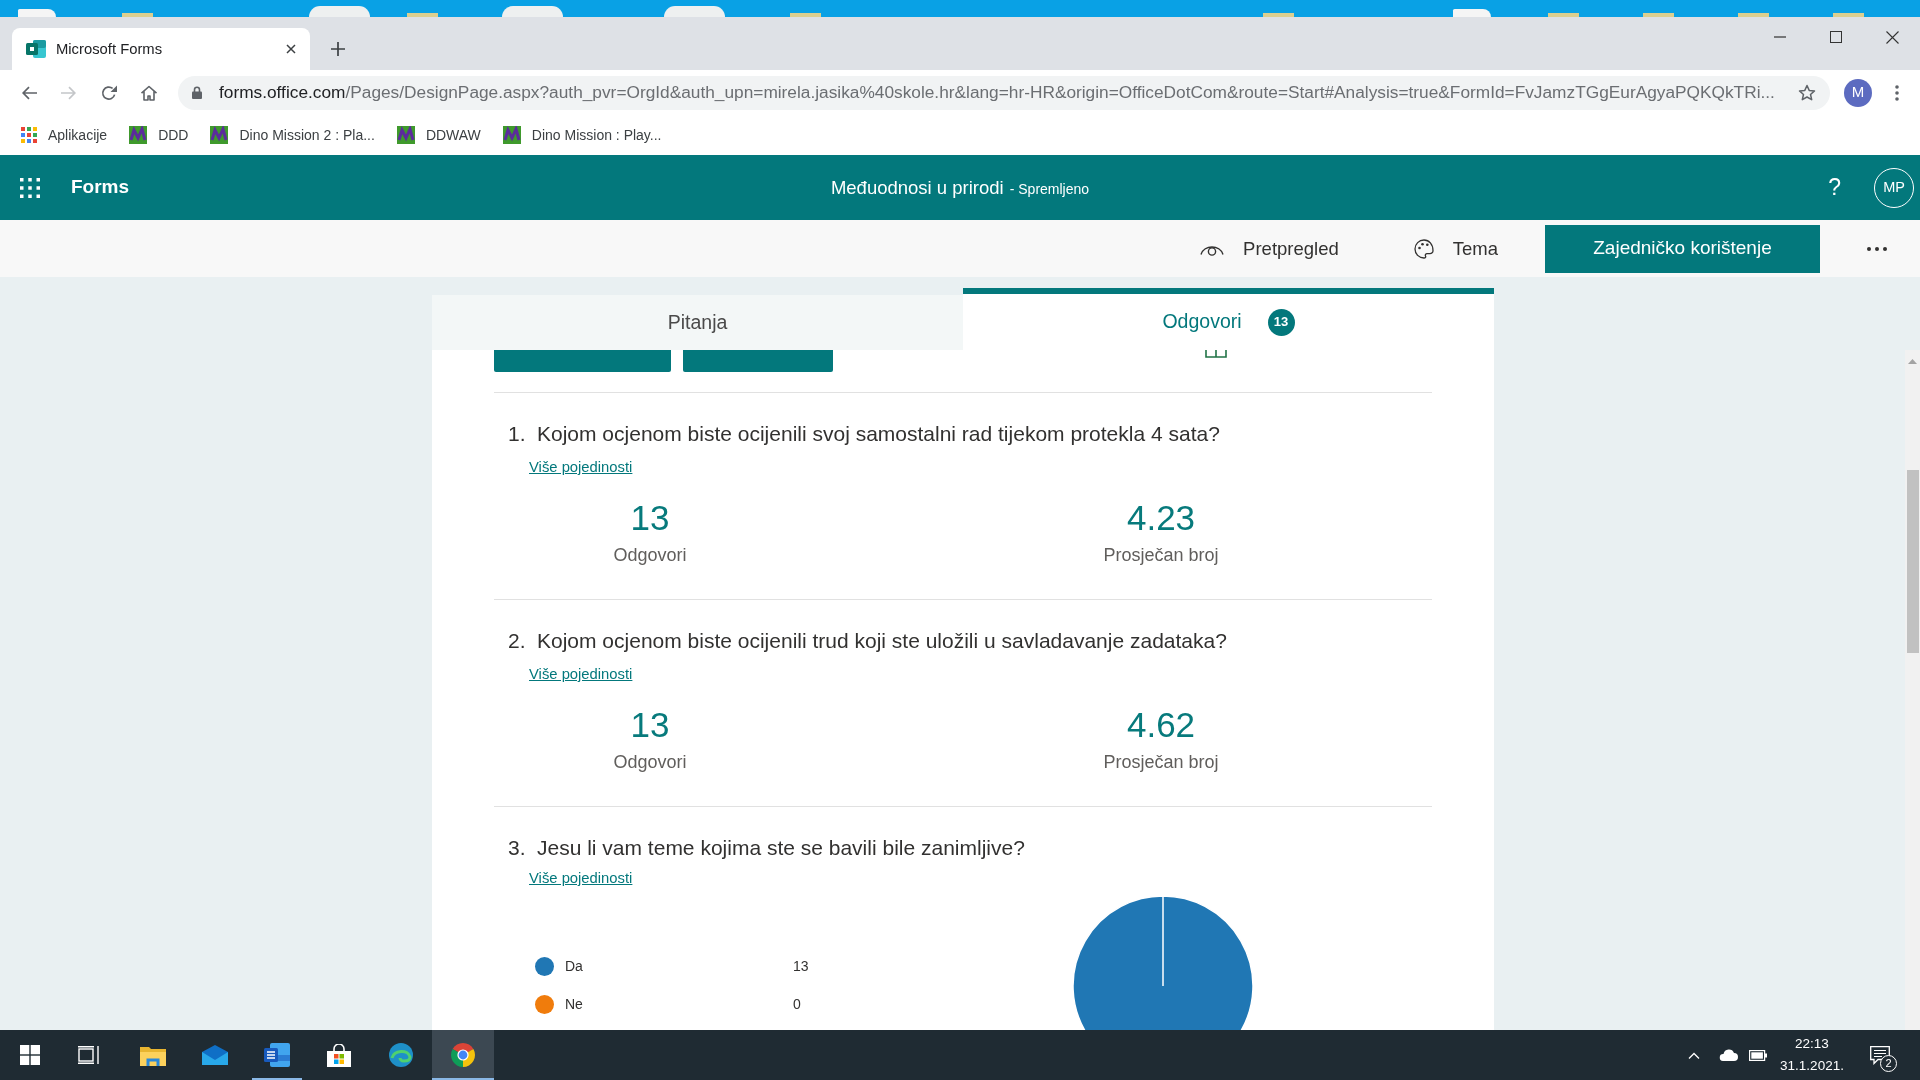 This screenshot has height=1080, width=1920. Describe the element at coordinates (1161, 725) in the screenshot. I see `stat-value: 4.62` at that location.